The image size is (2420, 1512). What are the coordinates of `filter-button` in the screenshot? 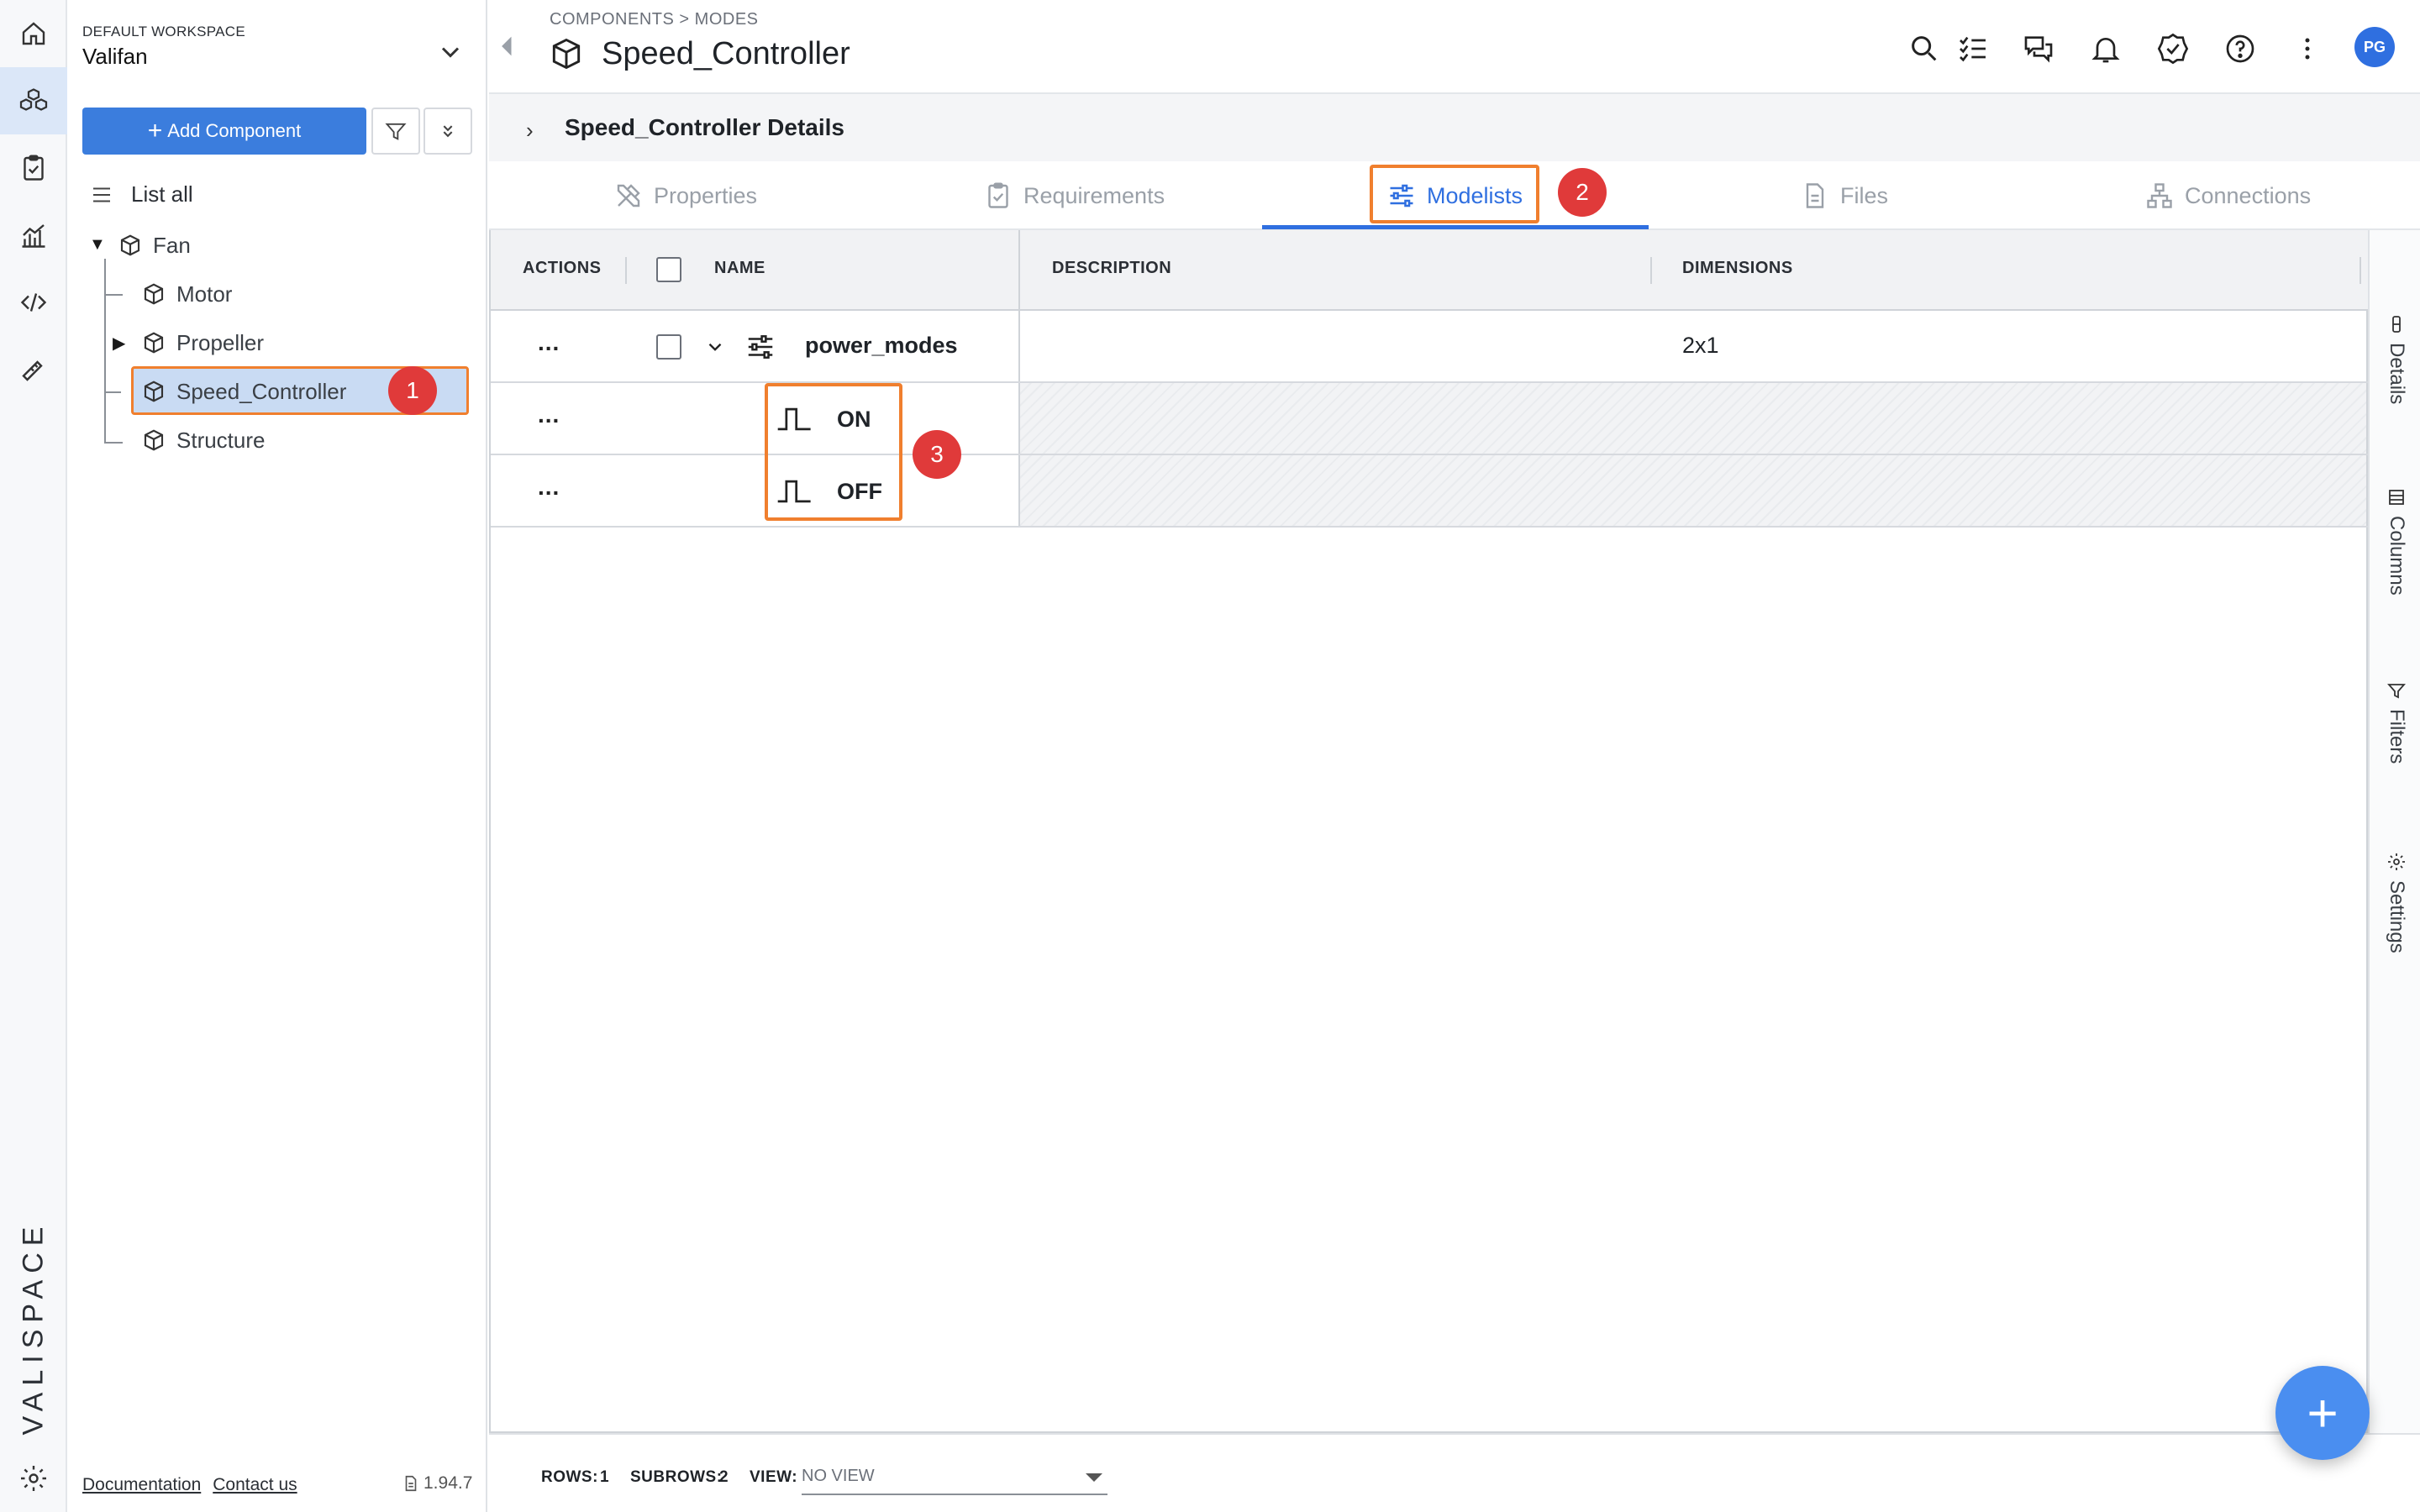 It's located at (396, 131).